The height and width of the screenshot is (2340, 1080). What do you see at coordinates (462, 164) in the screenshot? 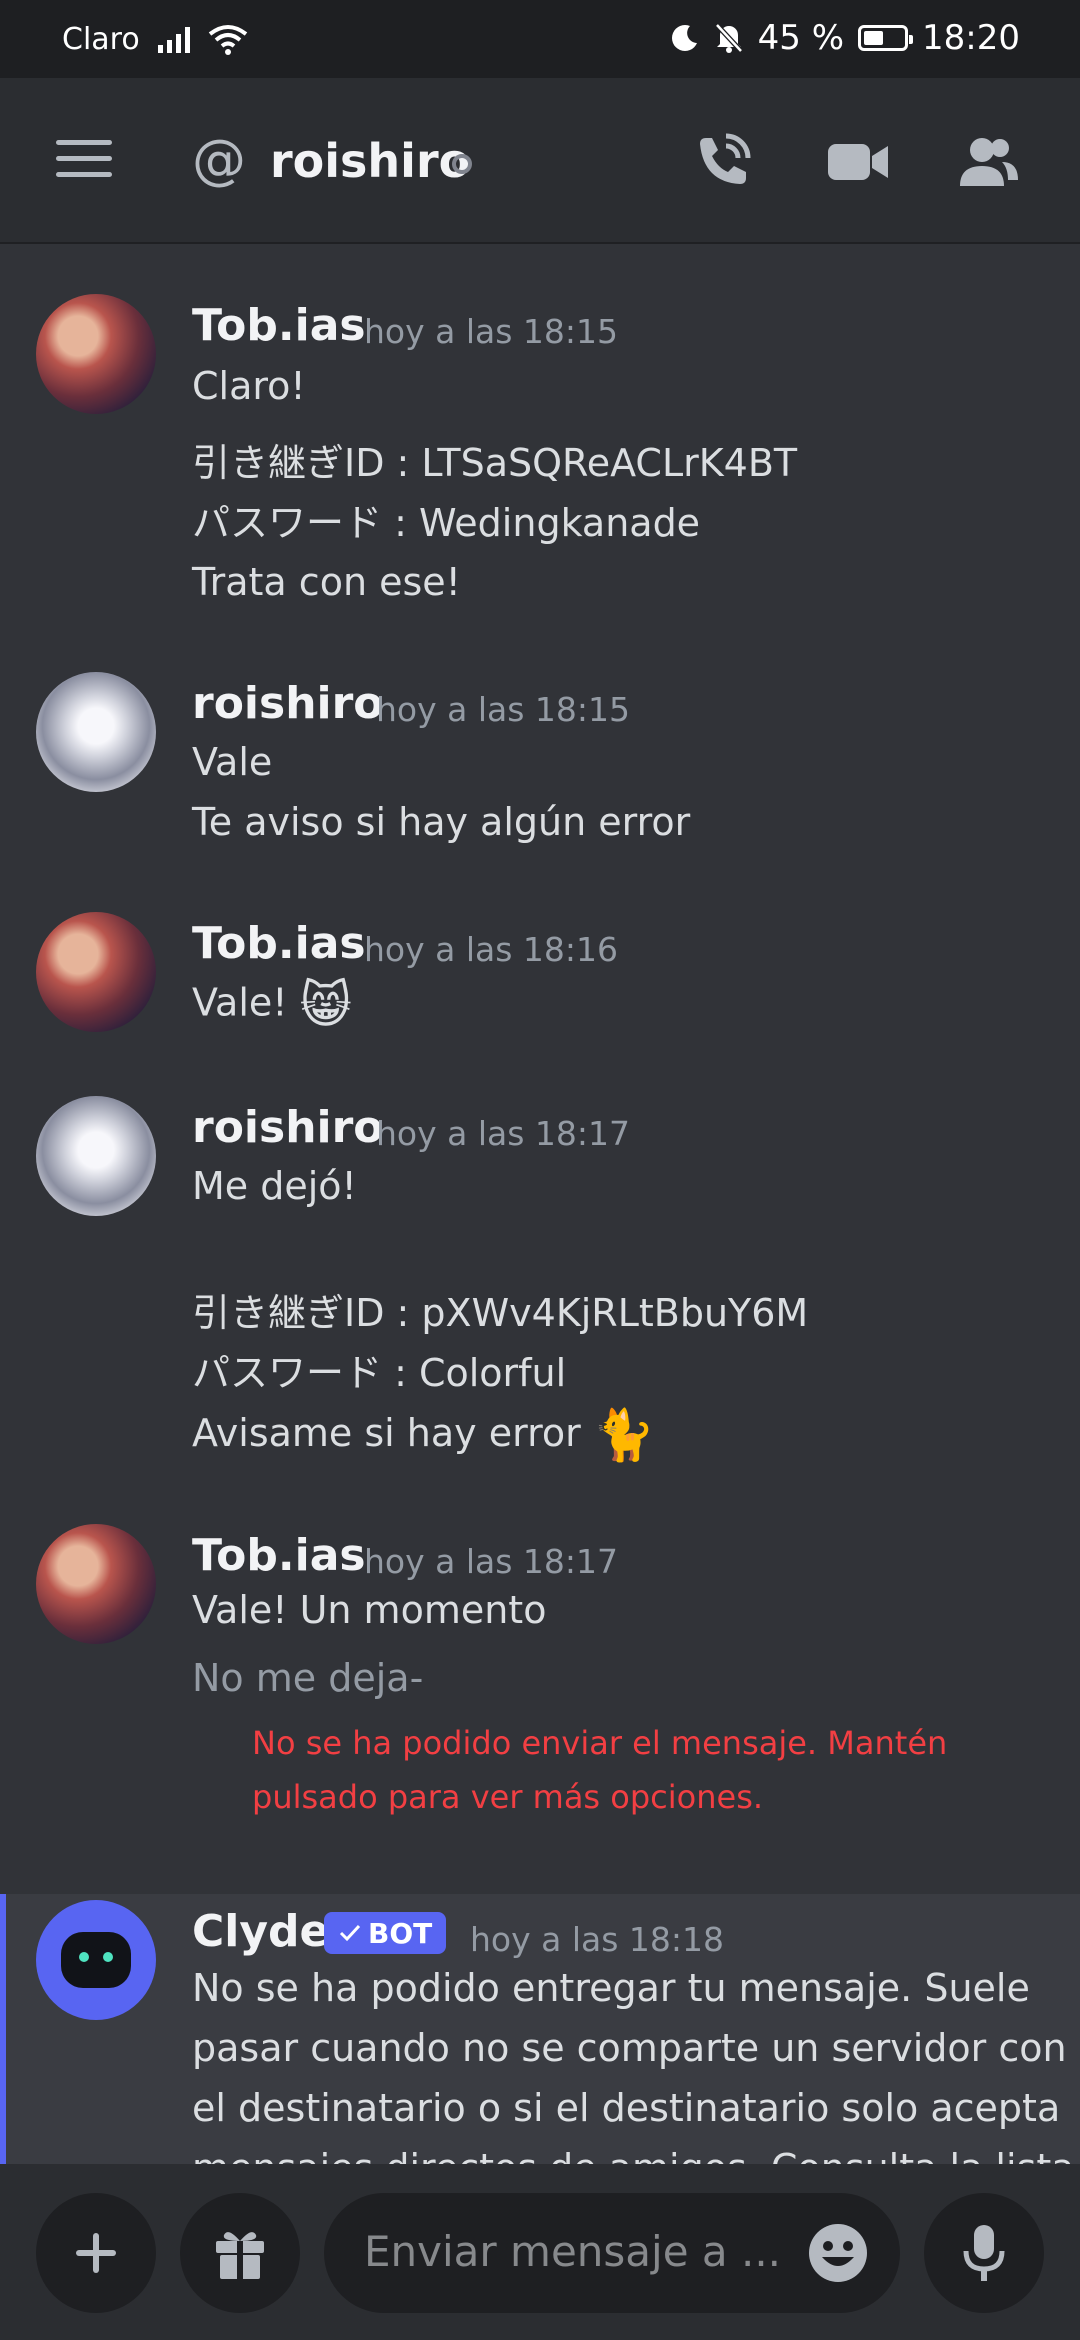
I see `offline-status-icon` at bounding box center [462, 164].